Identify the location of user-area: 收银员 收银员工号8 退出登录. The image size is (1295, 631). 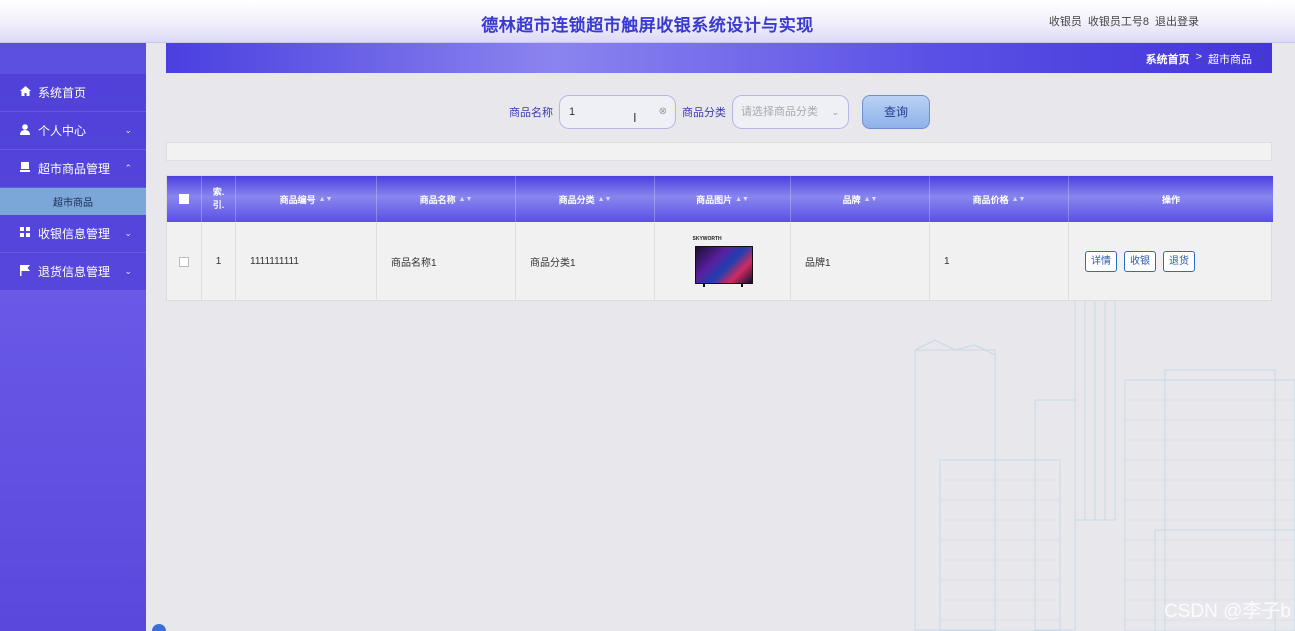
(1124, 21).